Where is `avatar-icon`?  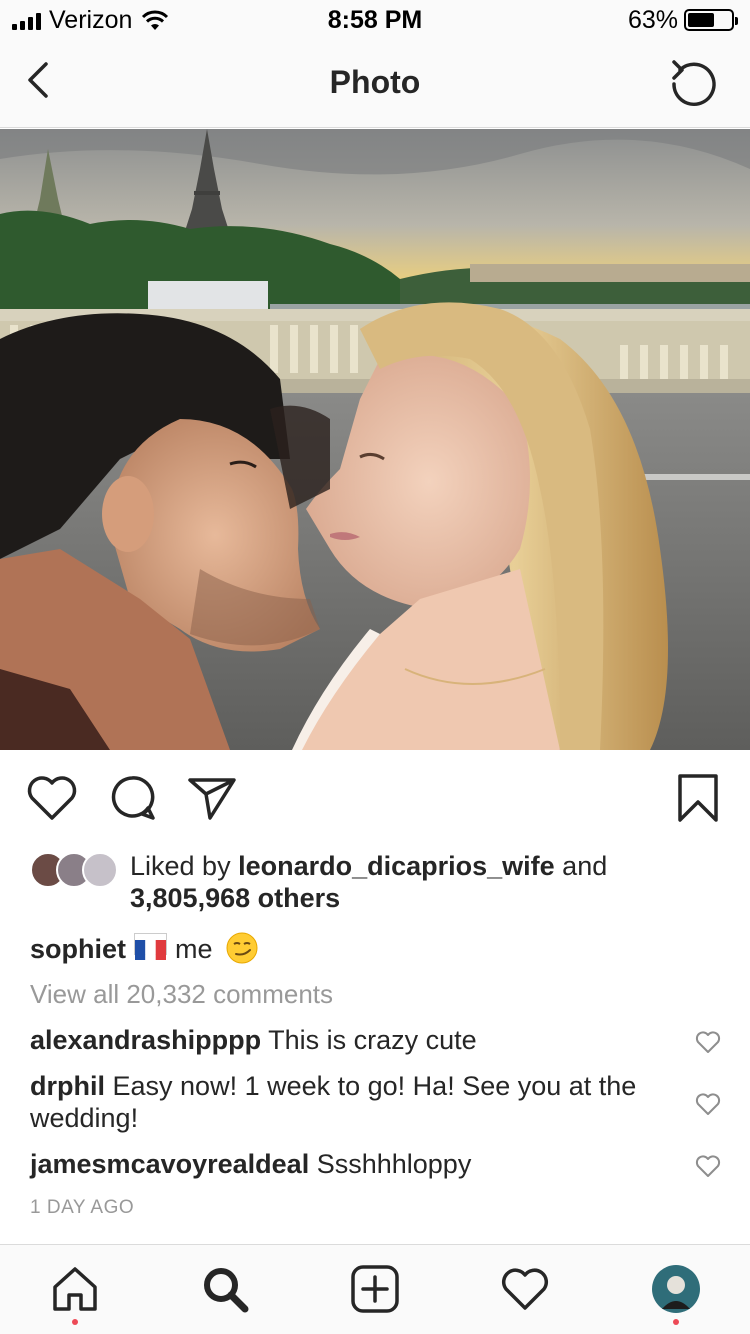 avatar-icon is located at coordinates (676, 1289).